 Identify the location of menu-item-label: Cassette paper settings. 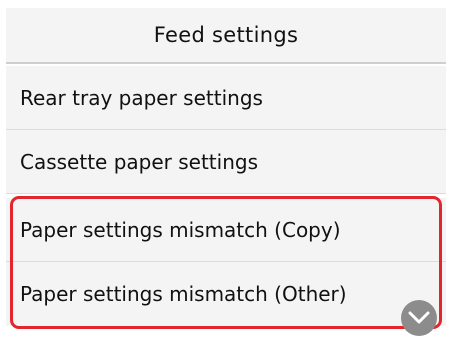
(139, 161).